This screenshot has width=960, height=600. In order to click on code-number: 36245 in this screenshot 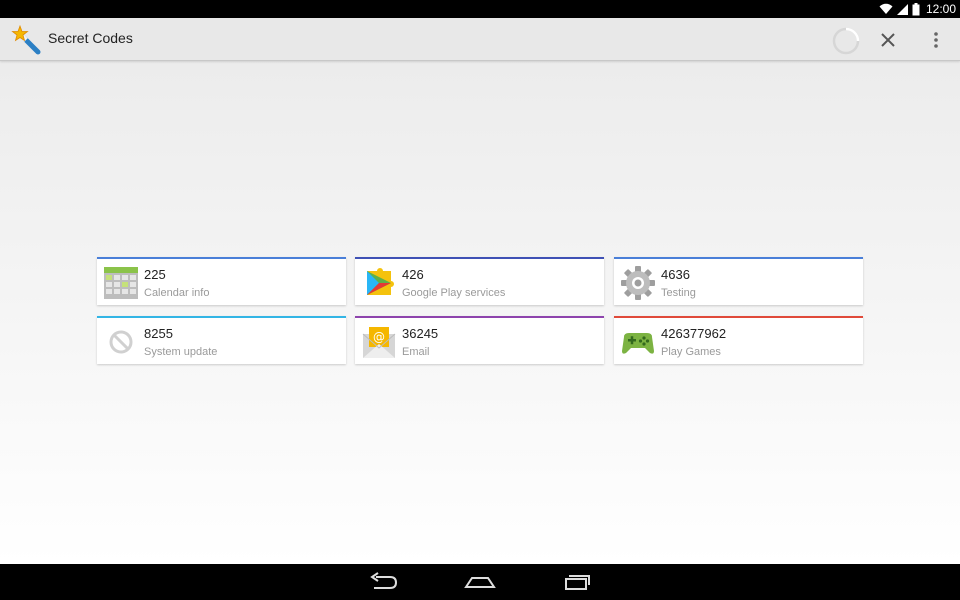, I will do `click(420, 333)`.